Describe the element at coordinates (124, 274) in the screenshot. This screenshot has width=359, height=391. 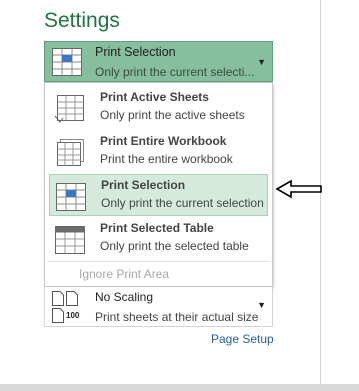
I see `ignore-print-area-option: Ignore Print Area` at that location.